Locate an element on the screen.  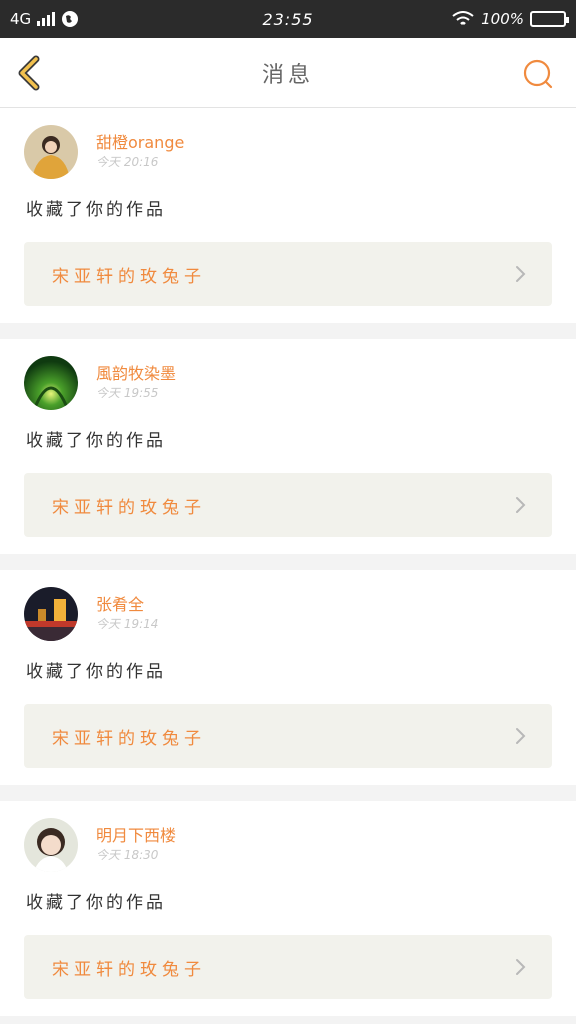
notification-header: 张肴全 今天 19:14 is located at coordinates (288, 614).